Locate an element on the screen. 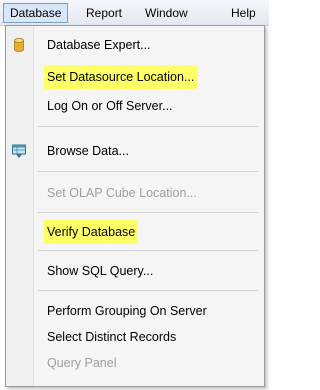  menu-item-perform-grouping-on-server: Perform Grouping On Server is located at coordinates (135, 311).